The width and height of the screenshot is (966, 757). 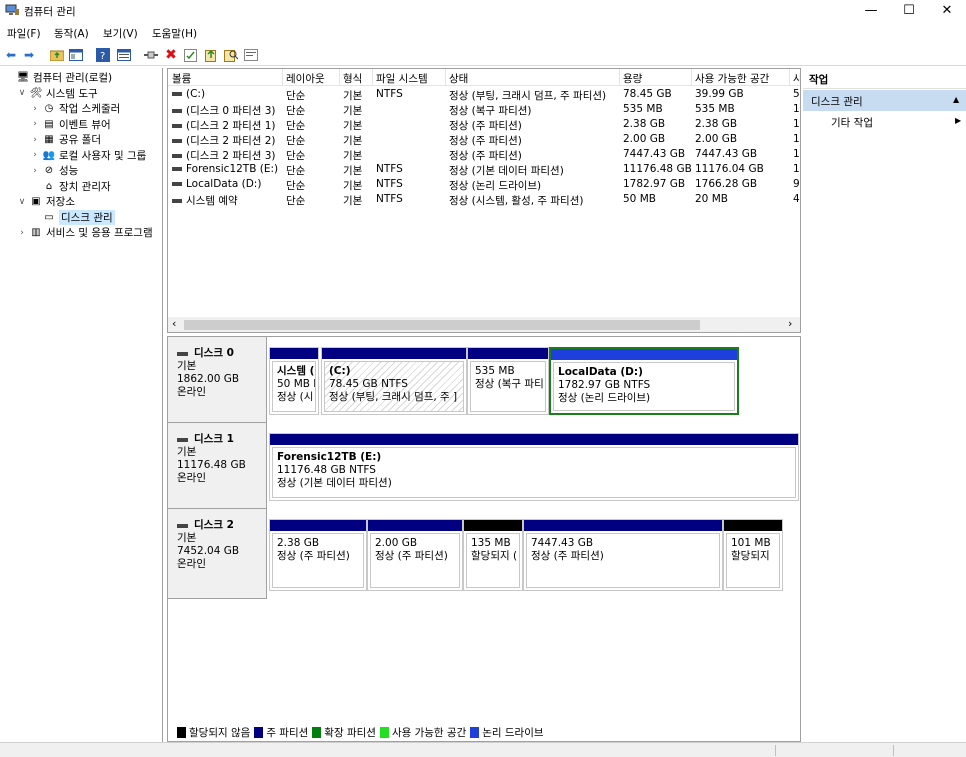 What do you see at coordinates (508, 381) in the screenshot?
I see `partition: 535 MB 정상 (복구 파티` at bounding box center [508, 381].